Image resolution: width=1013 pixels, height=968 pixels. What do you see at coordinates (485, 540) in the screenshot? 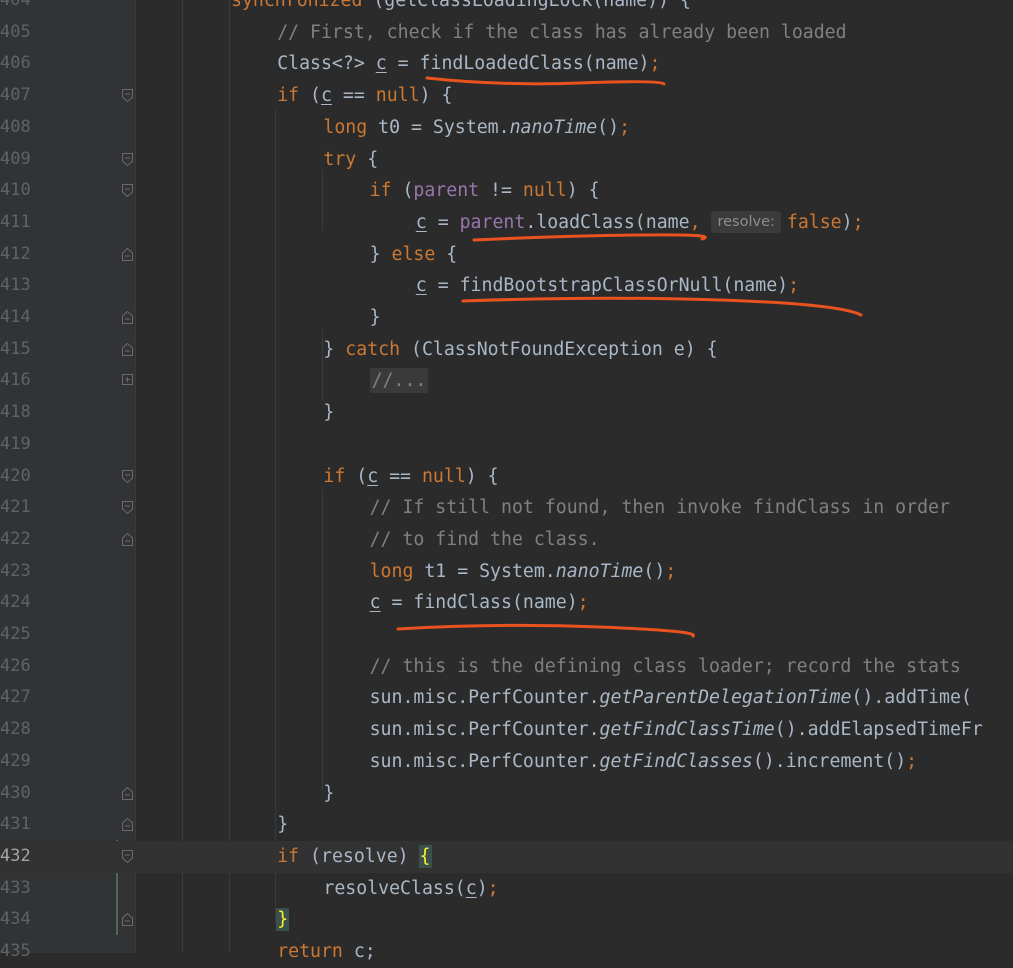
I see `code-text: // to find the class.` at bounding box center [485, 540].